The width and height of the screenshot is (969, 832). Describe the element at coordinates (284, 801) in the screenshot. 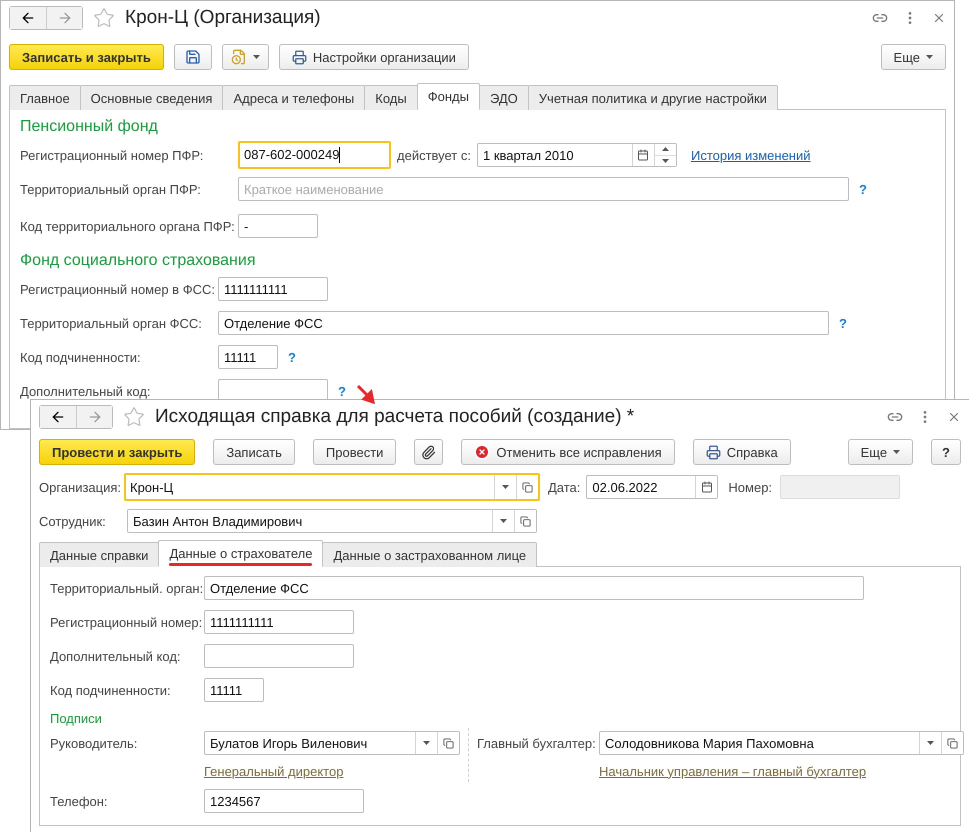

I see `input-field: 1234567` at that location.